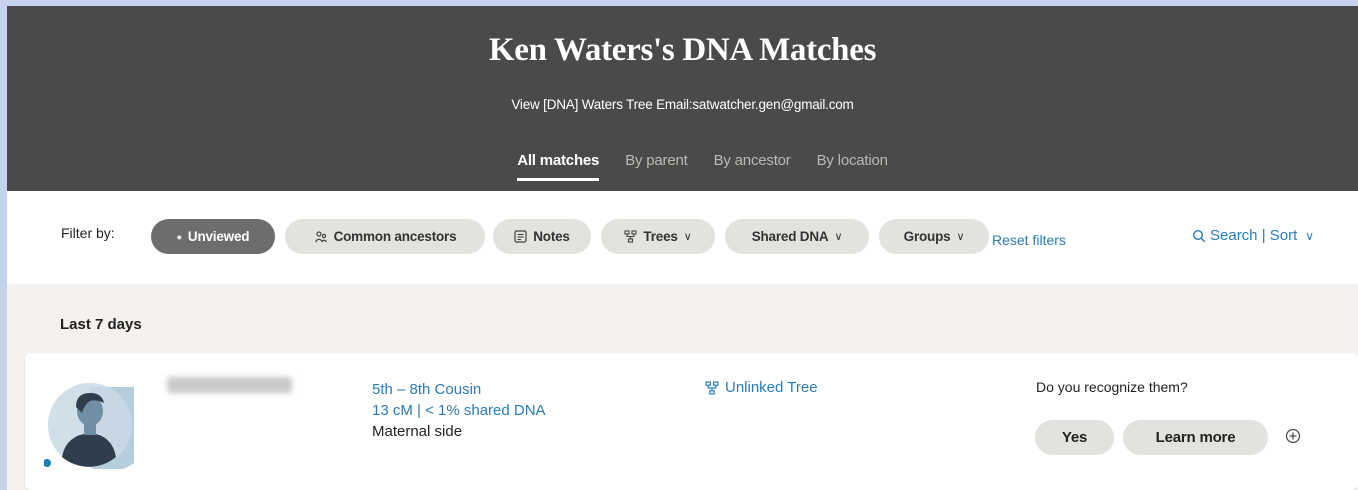 The height and width of the screenshot is (490, 1358). Describe the element at coordinates (101, 324) in the screenshot. I see `section-heading: Last 7 days` at that location.